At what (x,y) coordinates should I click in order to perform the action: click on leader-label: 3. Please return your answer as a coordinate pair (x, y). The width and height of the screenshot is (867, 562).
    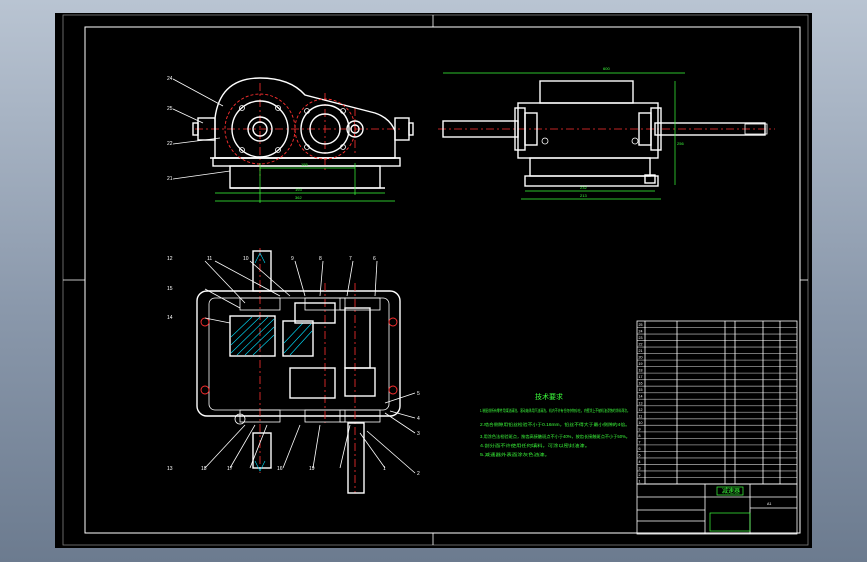
    Looking at the image, I should click on (418, 434).